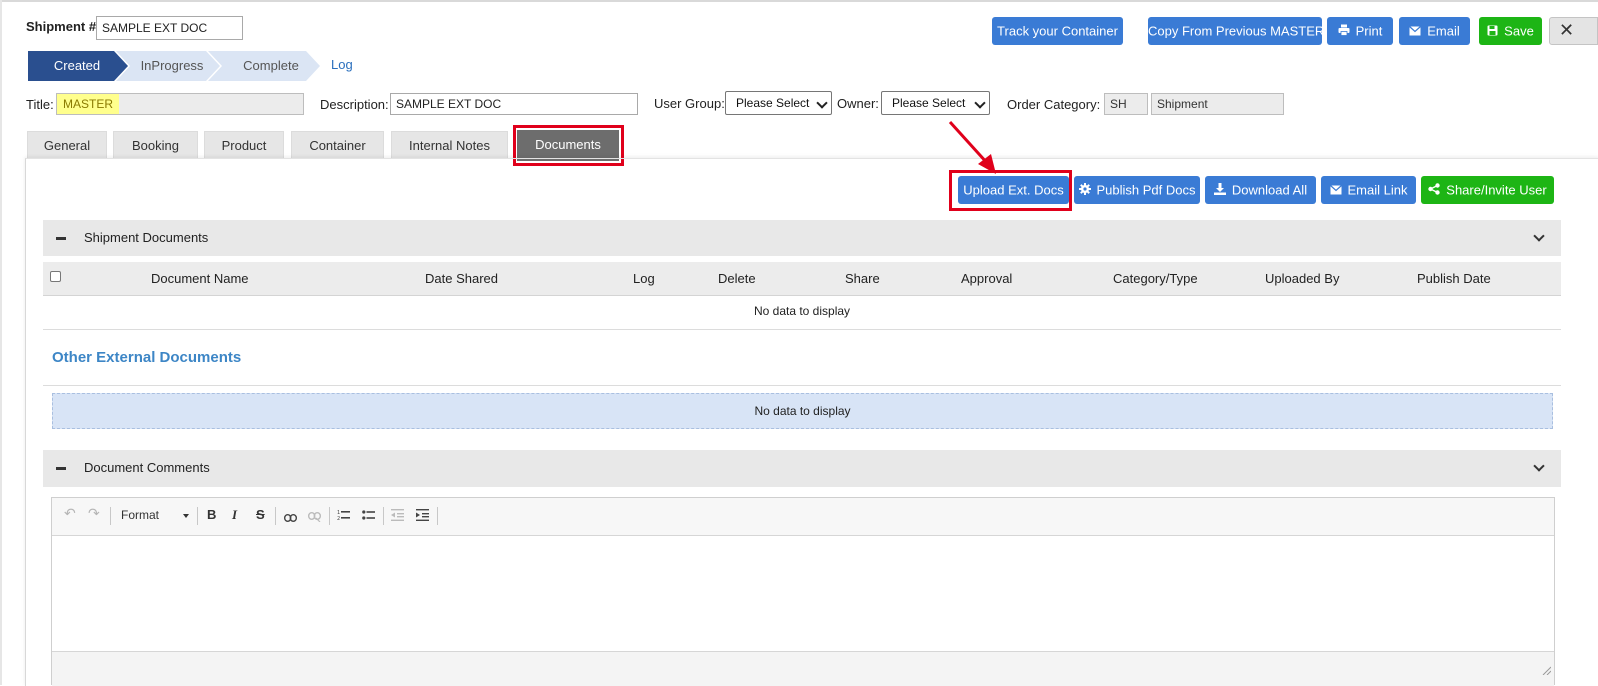  I want to click on indent-icon, so click(422, 516).